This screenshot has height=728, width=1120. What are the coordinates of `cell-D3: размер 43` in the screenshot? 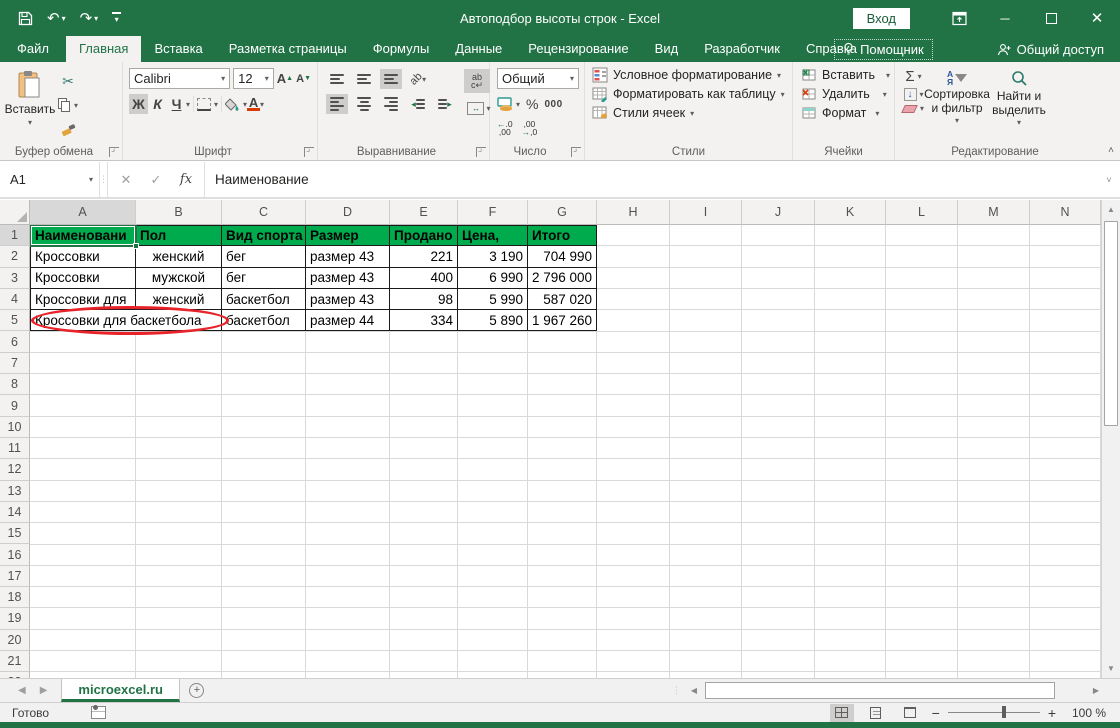 It's located at (347, 277).